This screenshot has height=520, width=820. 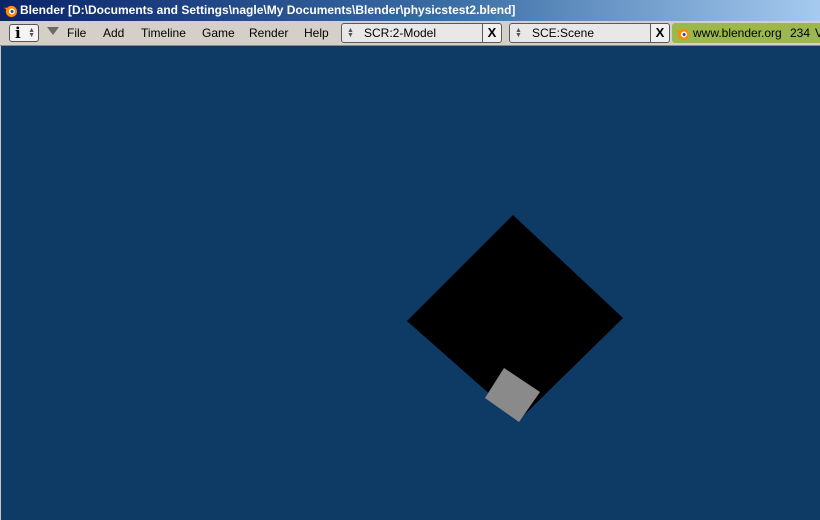 I want to click on blender-website-link: www.blender.org, so click(x=737, y=33).